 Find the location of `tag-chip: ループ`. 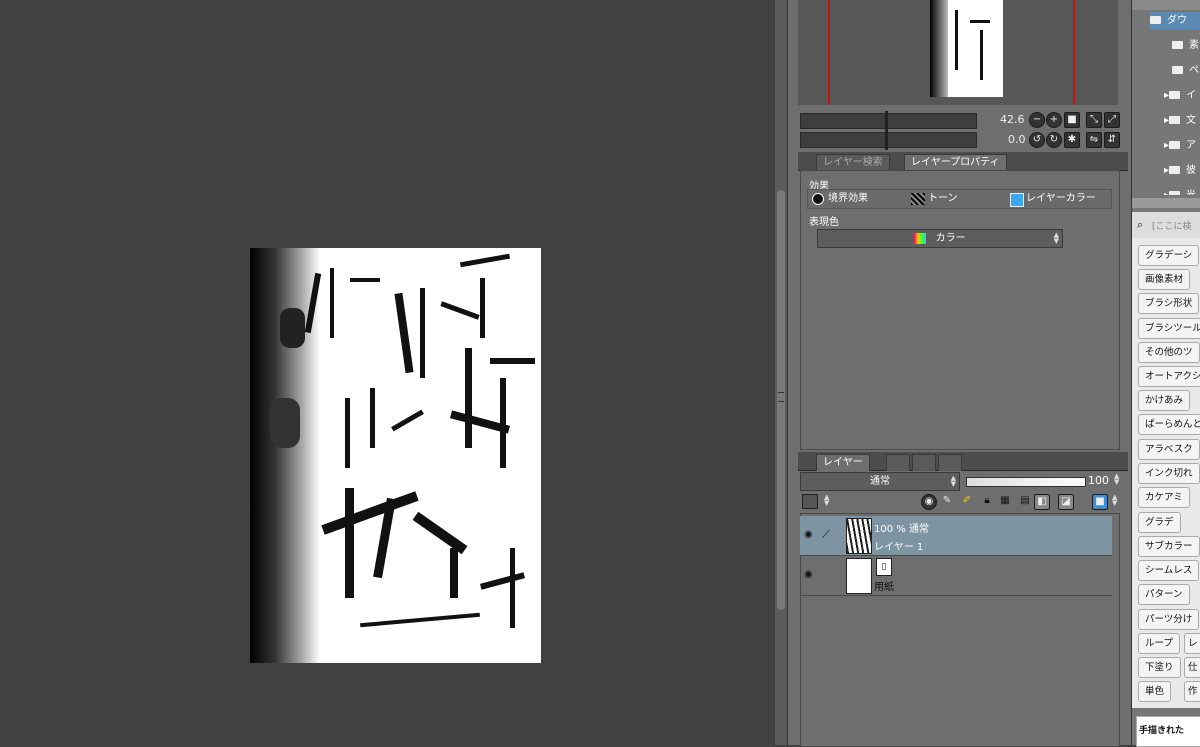

tag-chip: ループ is located at coordinates (1159, 643).